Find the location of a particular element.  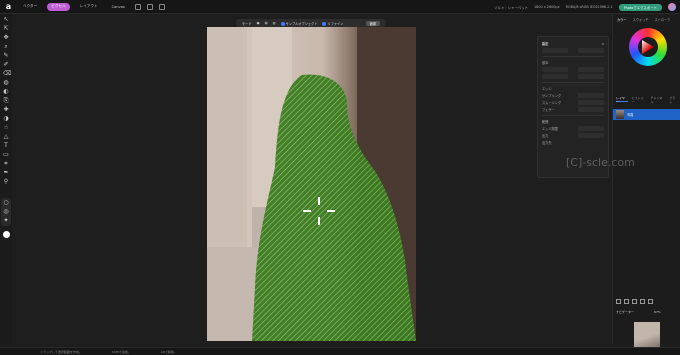

primary-color-swatch is located at coordinates (6, 234).